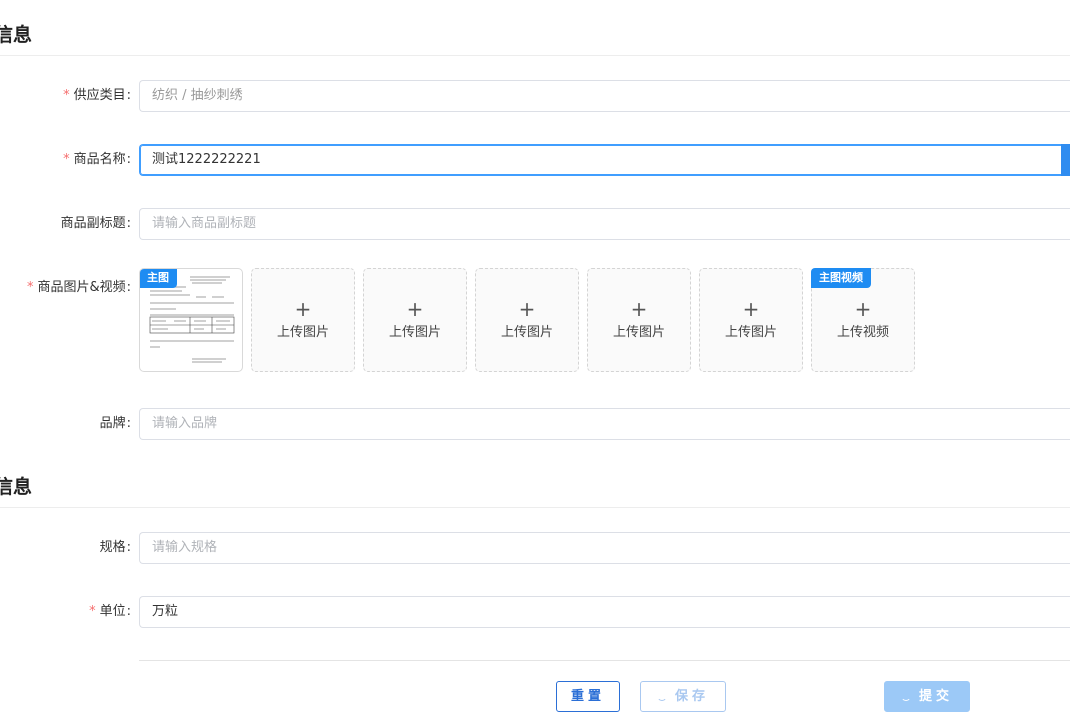 The width and height of the screenshot is (1070, 727). I want to click on form-row-subtitle: 商品副标题: 请输入商品副标题, so click(535, 224).